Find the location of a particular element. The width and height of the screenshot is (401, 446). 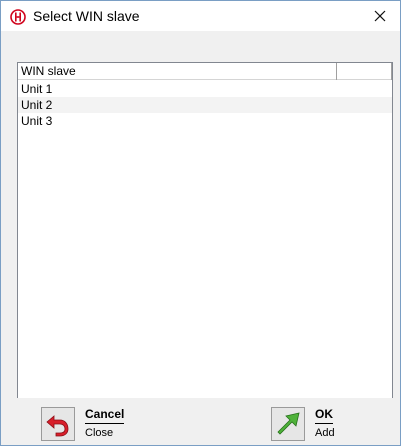

ok-label: OK is located at coordinates (324, 415).